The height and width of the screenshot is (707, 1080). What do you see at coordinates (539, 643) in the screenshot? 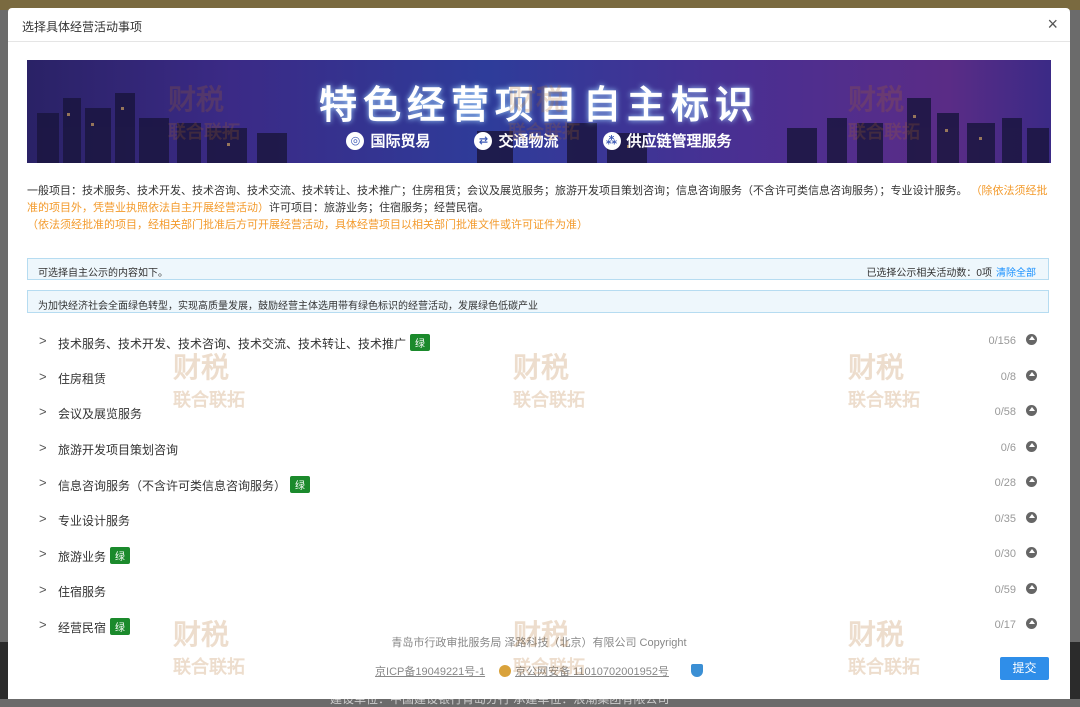
I see `footer-line-1: 青岛市行政审批服务局 泽路科技（北京）有限公司 Copyright` at bounding box center [539, 643].